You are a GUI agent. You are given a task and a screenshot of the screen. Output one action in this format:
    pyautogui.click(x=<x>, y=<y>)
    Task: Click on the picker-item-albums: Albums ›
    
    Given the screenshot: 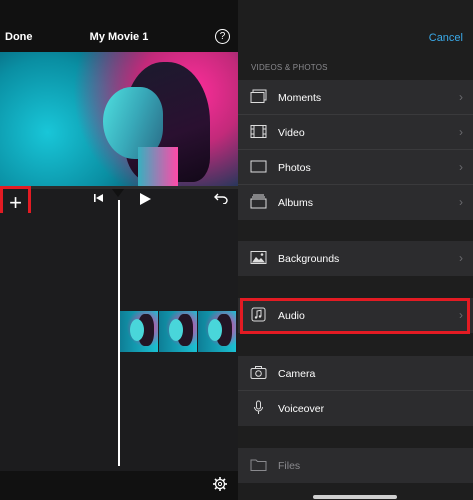 What is the action you would take?
    pyautogui.click(x=355, y=202)
    